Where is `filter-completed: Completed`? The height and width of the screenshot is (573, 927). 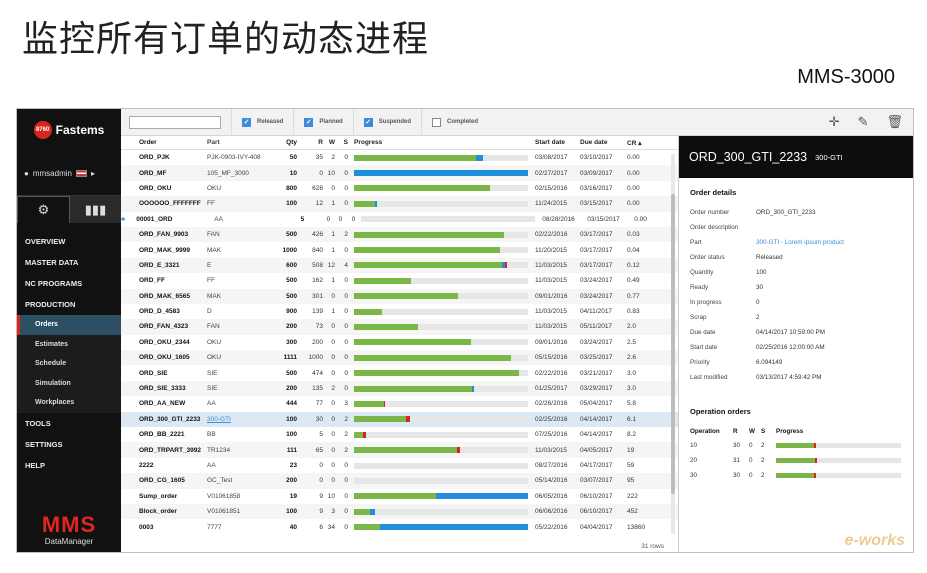
filter-completed: Completed is located at coordinates (454, 122).